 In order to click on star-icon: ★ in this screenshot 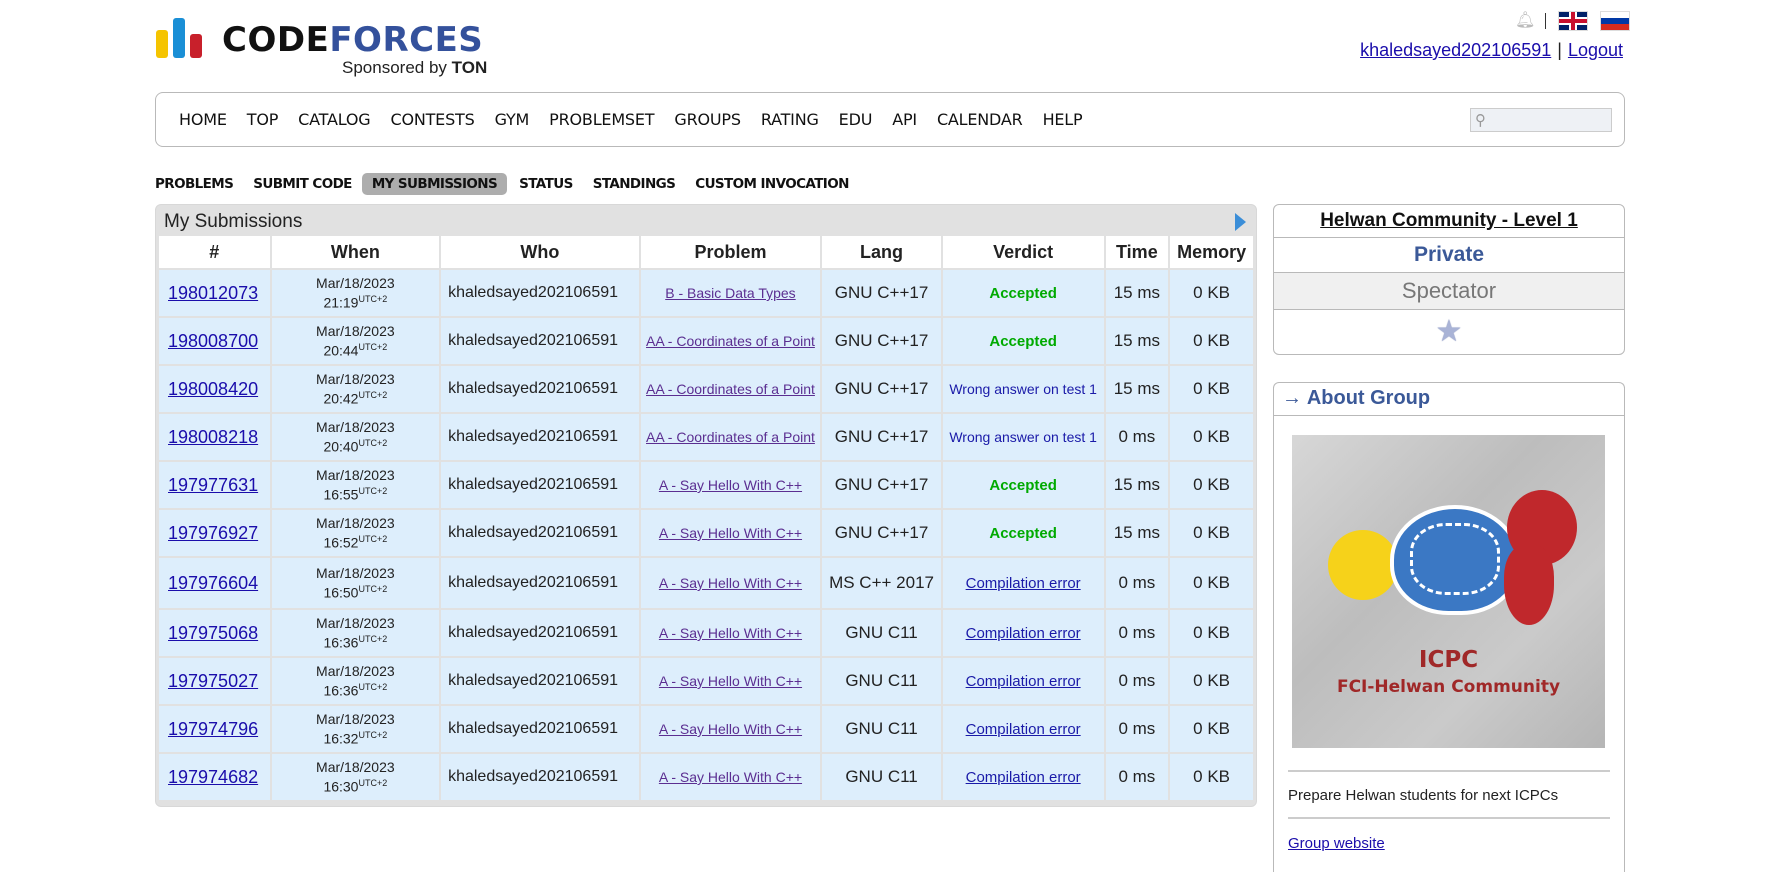, I will do `click(1449, 332)`.